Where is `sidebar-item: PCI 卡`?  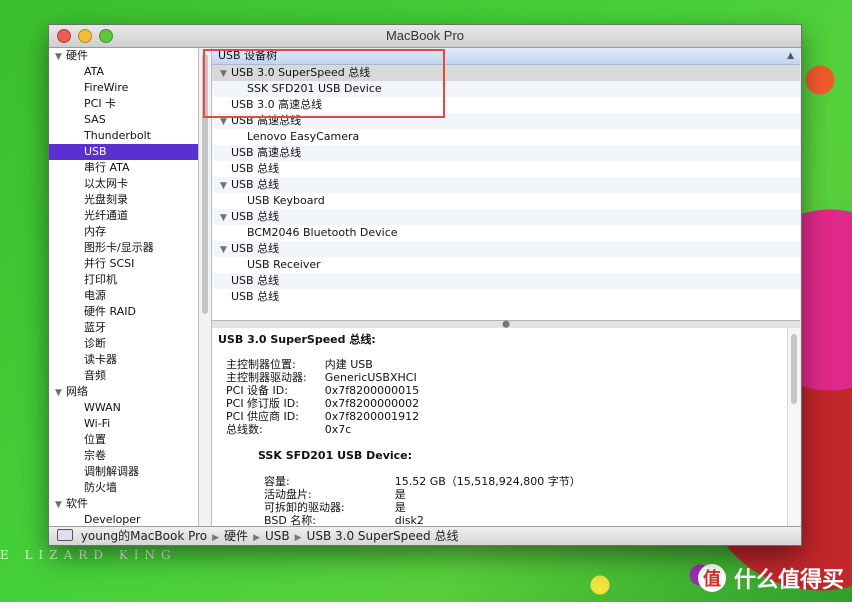
sidebar-item: PCI 卡 is located at coordinates (123, 104).